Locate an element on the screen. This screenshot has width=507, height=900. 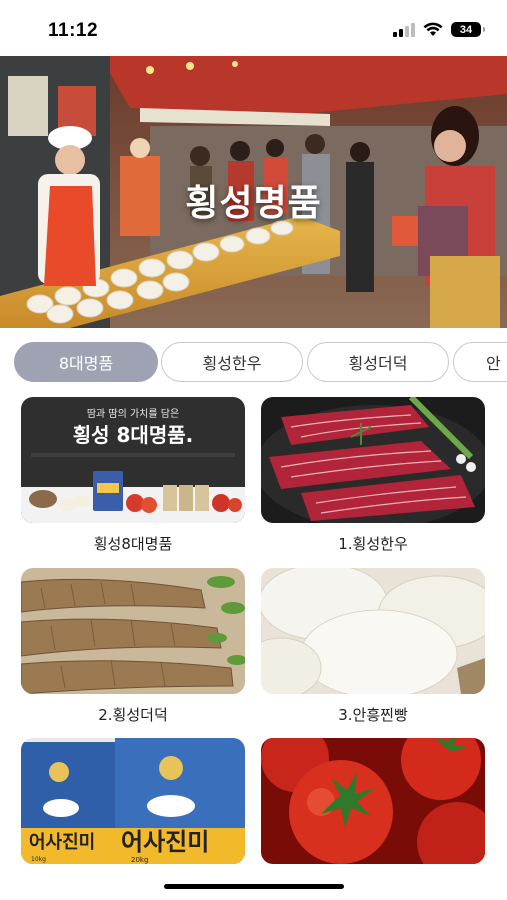
rice-bag-image: 어사진미 어사진미 10kg 20kg is located at coordinates (133, 801).